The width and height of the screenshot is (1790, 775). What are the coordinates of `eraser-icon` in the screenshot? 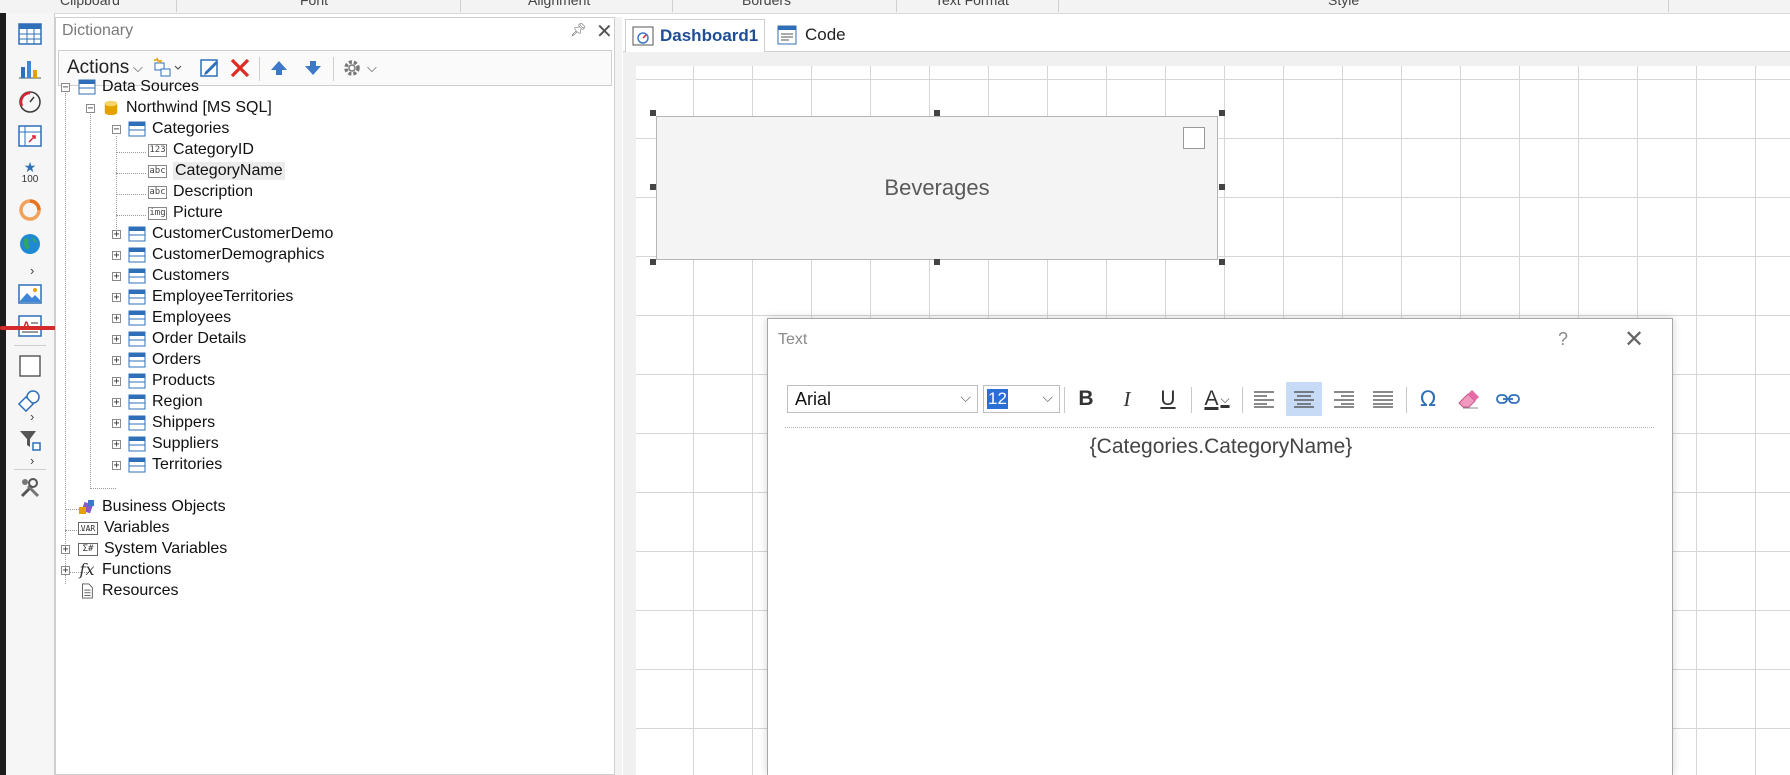 It's located at (1468, 399).